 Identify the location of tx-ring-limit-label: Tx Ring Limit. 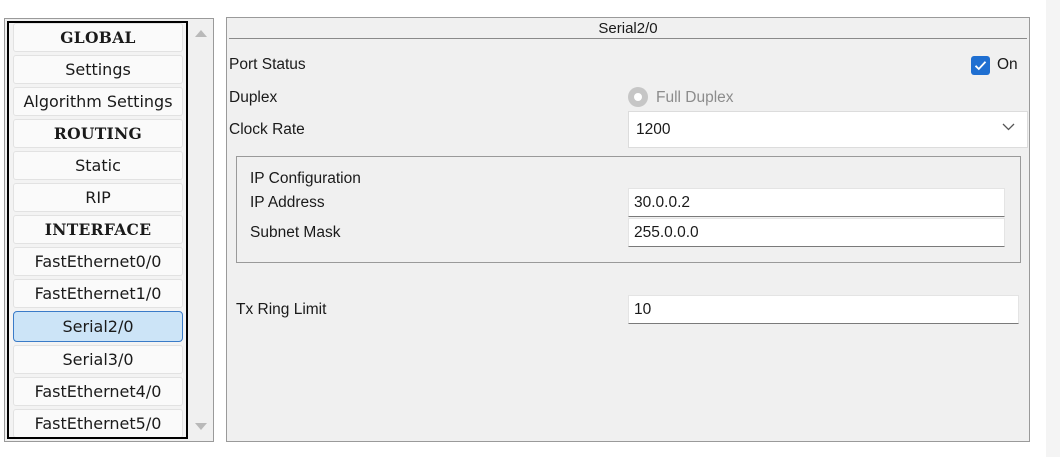
(281, 309).